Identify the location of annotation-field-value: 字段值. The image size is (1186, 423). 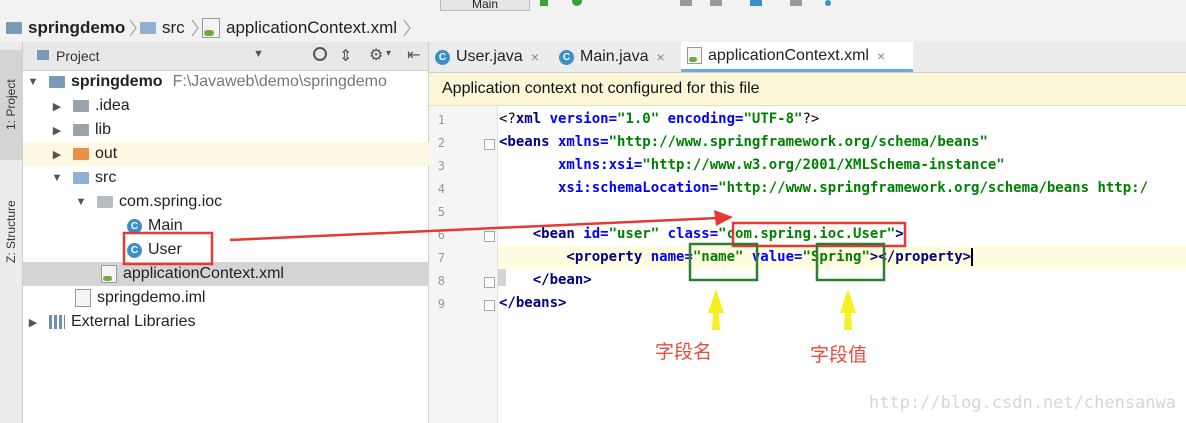
(839, 355).